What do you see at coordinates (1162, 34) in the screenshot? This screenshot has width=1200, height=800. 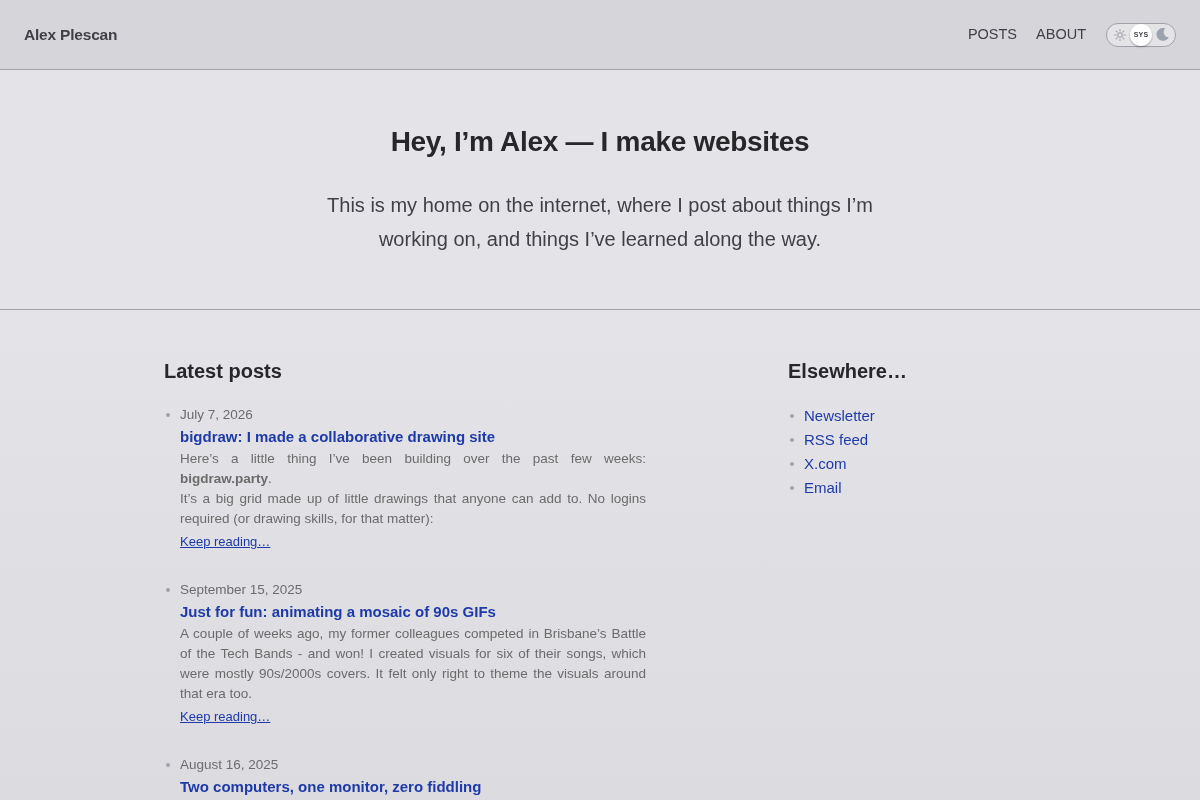 I see `moon-icon` at bounding box center [1162, 34].